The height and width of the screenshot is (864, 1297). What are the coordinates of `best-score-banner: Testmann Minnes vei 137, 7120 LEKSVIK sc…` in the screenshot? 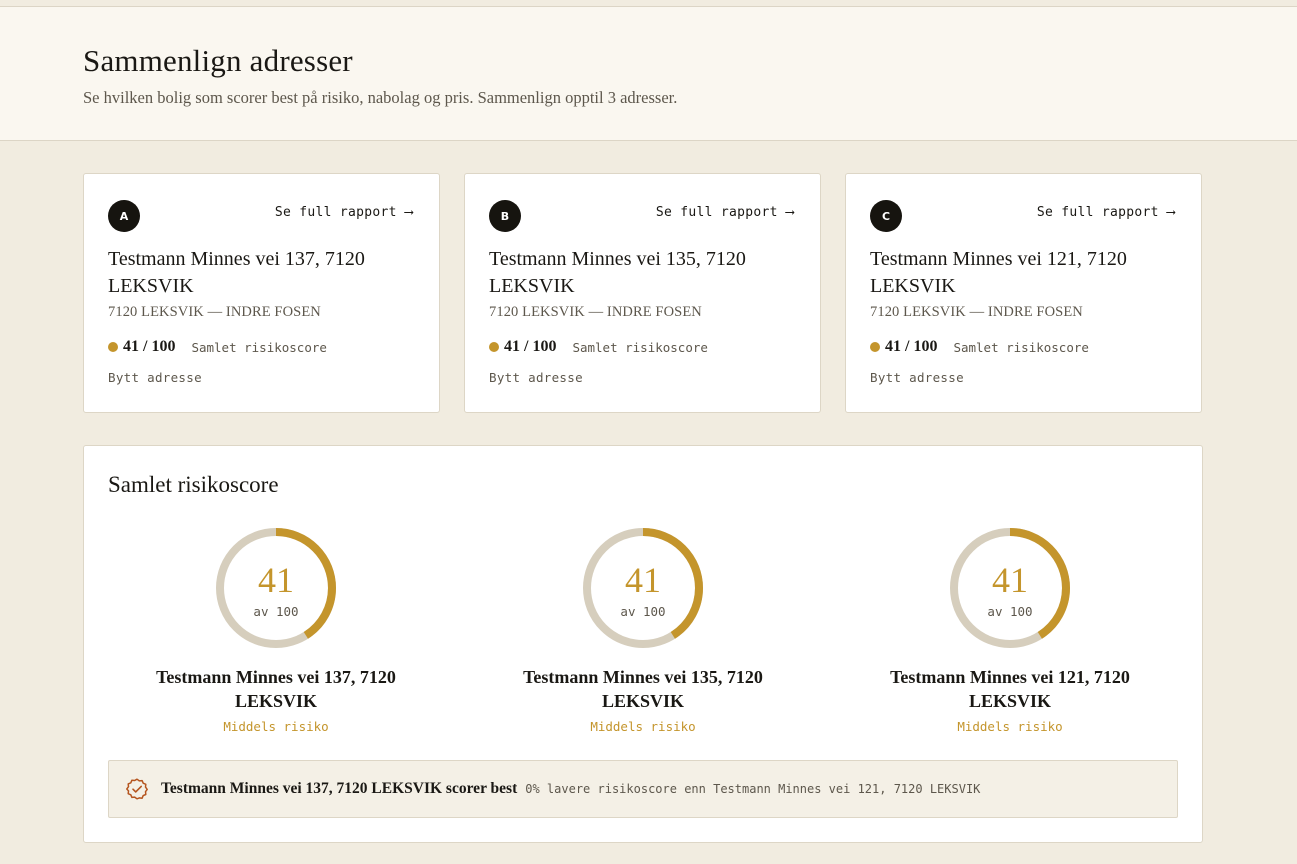 It's located at (643, 789).